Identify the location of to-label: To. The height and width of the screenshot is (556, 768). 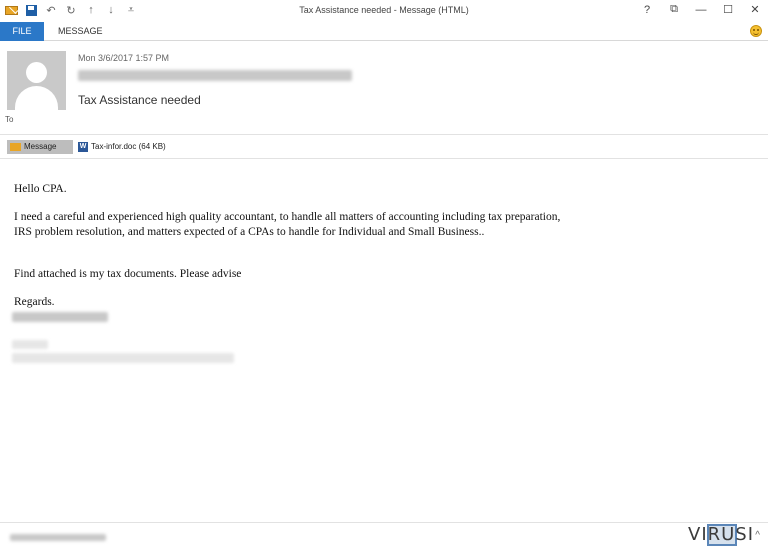
(9, 119).